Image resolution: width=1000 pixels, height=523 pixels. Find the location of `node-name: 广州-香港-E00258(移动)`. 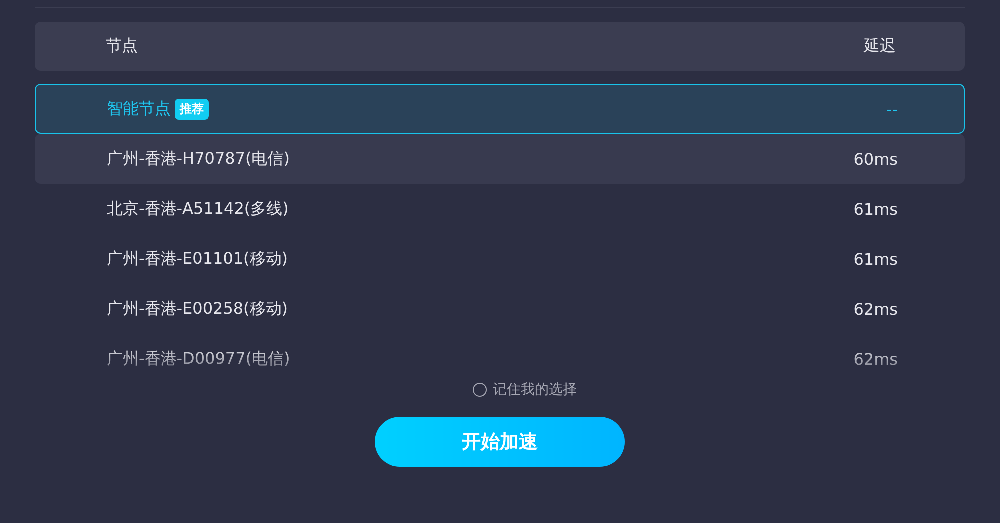

node-name: 广州-香港-E00258(移动) is located at coordinates (197, 309).